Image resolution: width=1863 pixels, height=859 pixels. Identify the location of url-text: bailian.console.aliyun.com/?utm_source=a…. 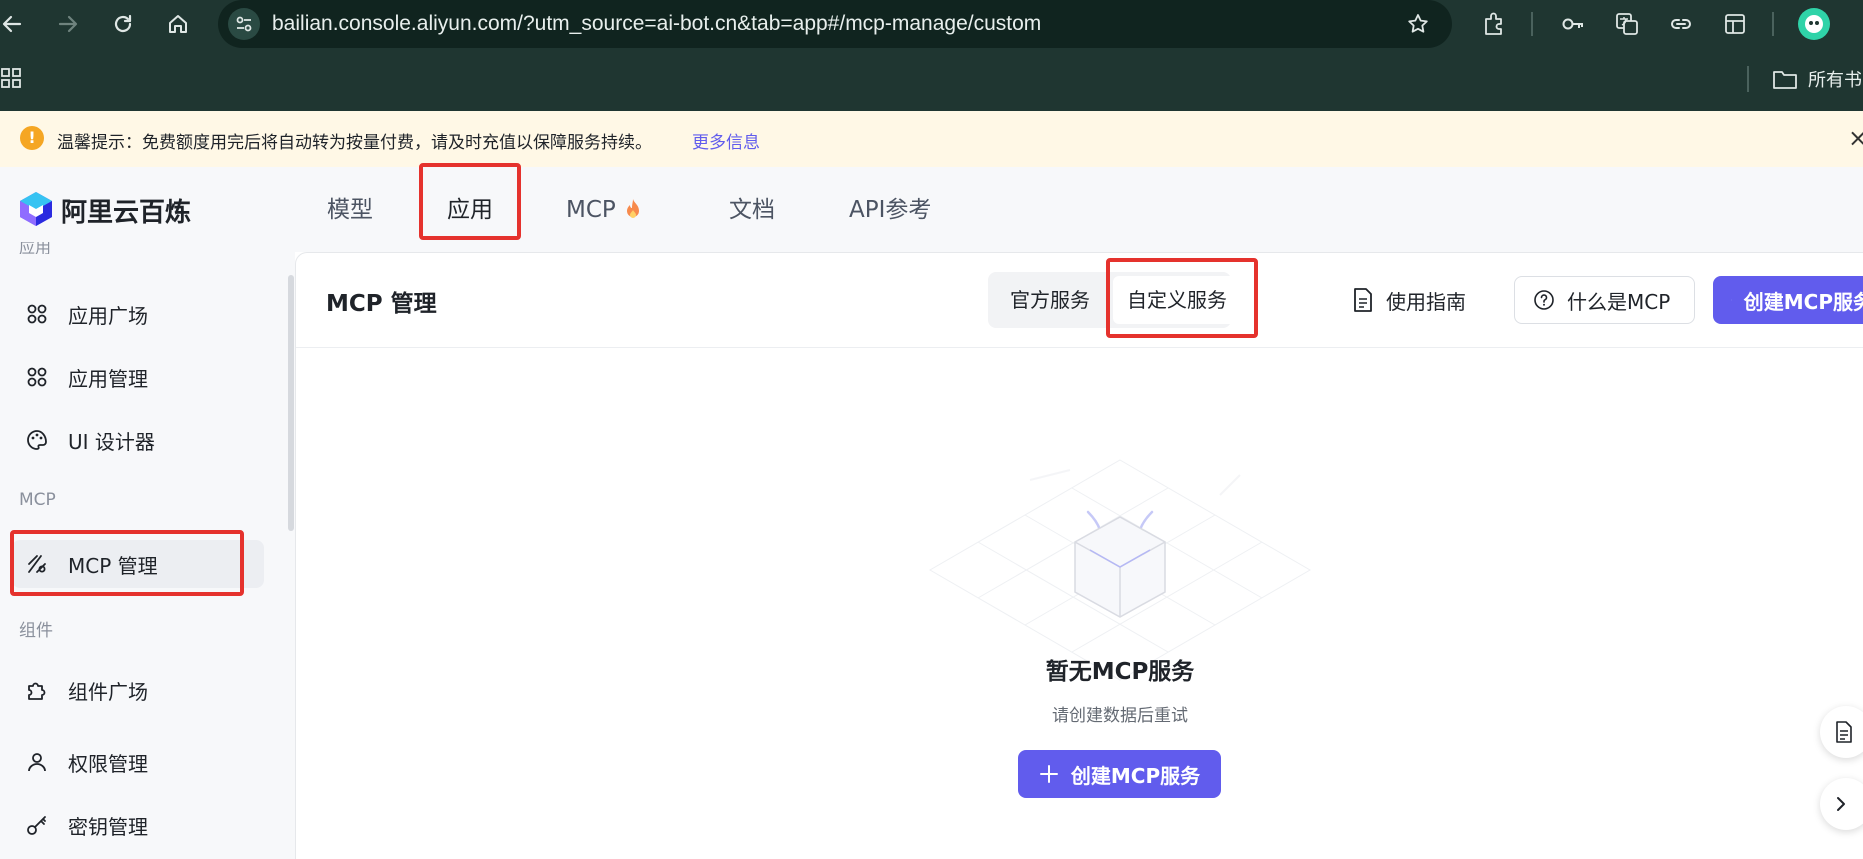
(656, 24).